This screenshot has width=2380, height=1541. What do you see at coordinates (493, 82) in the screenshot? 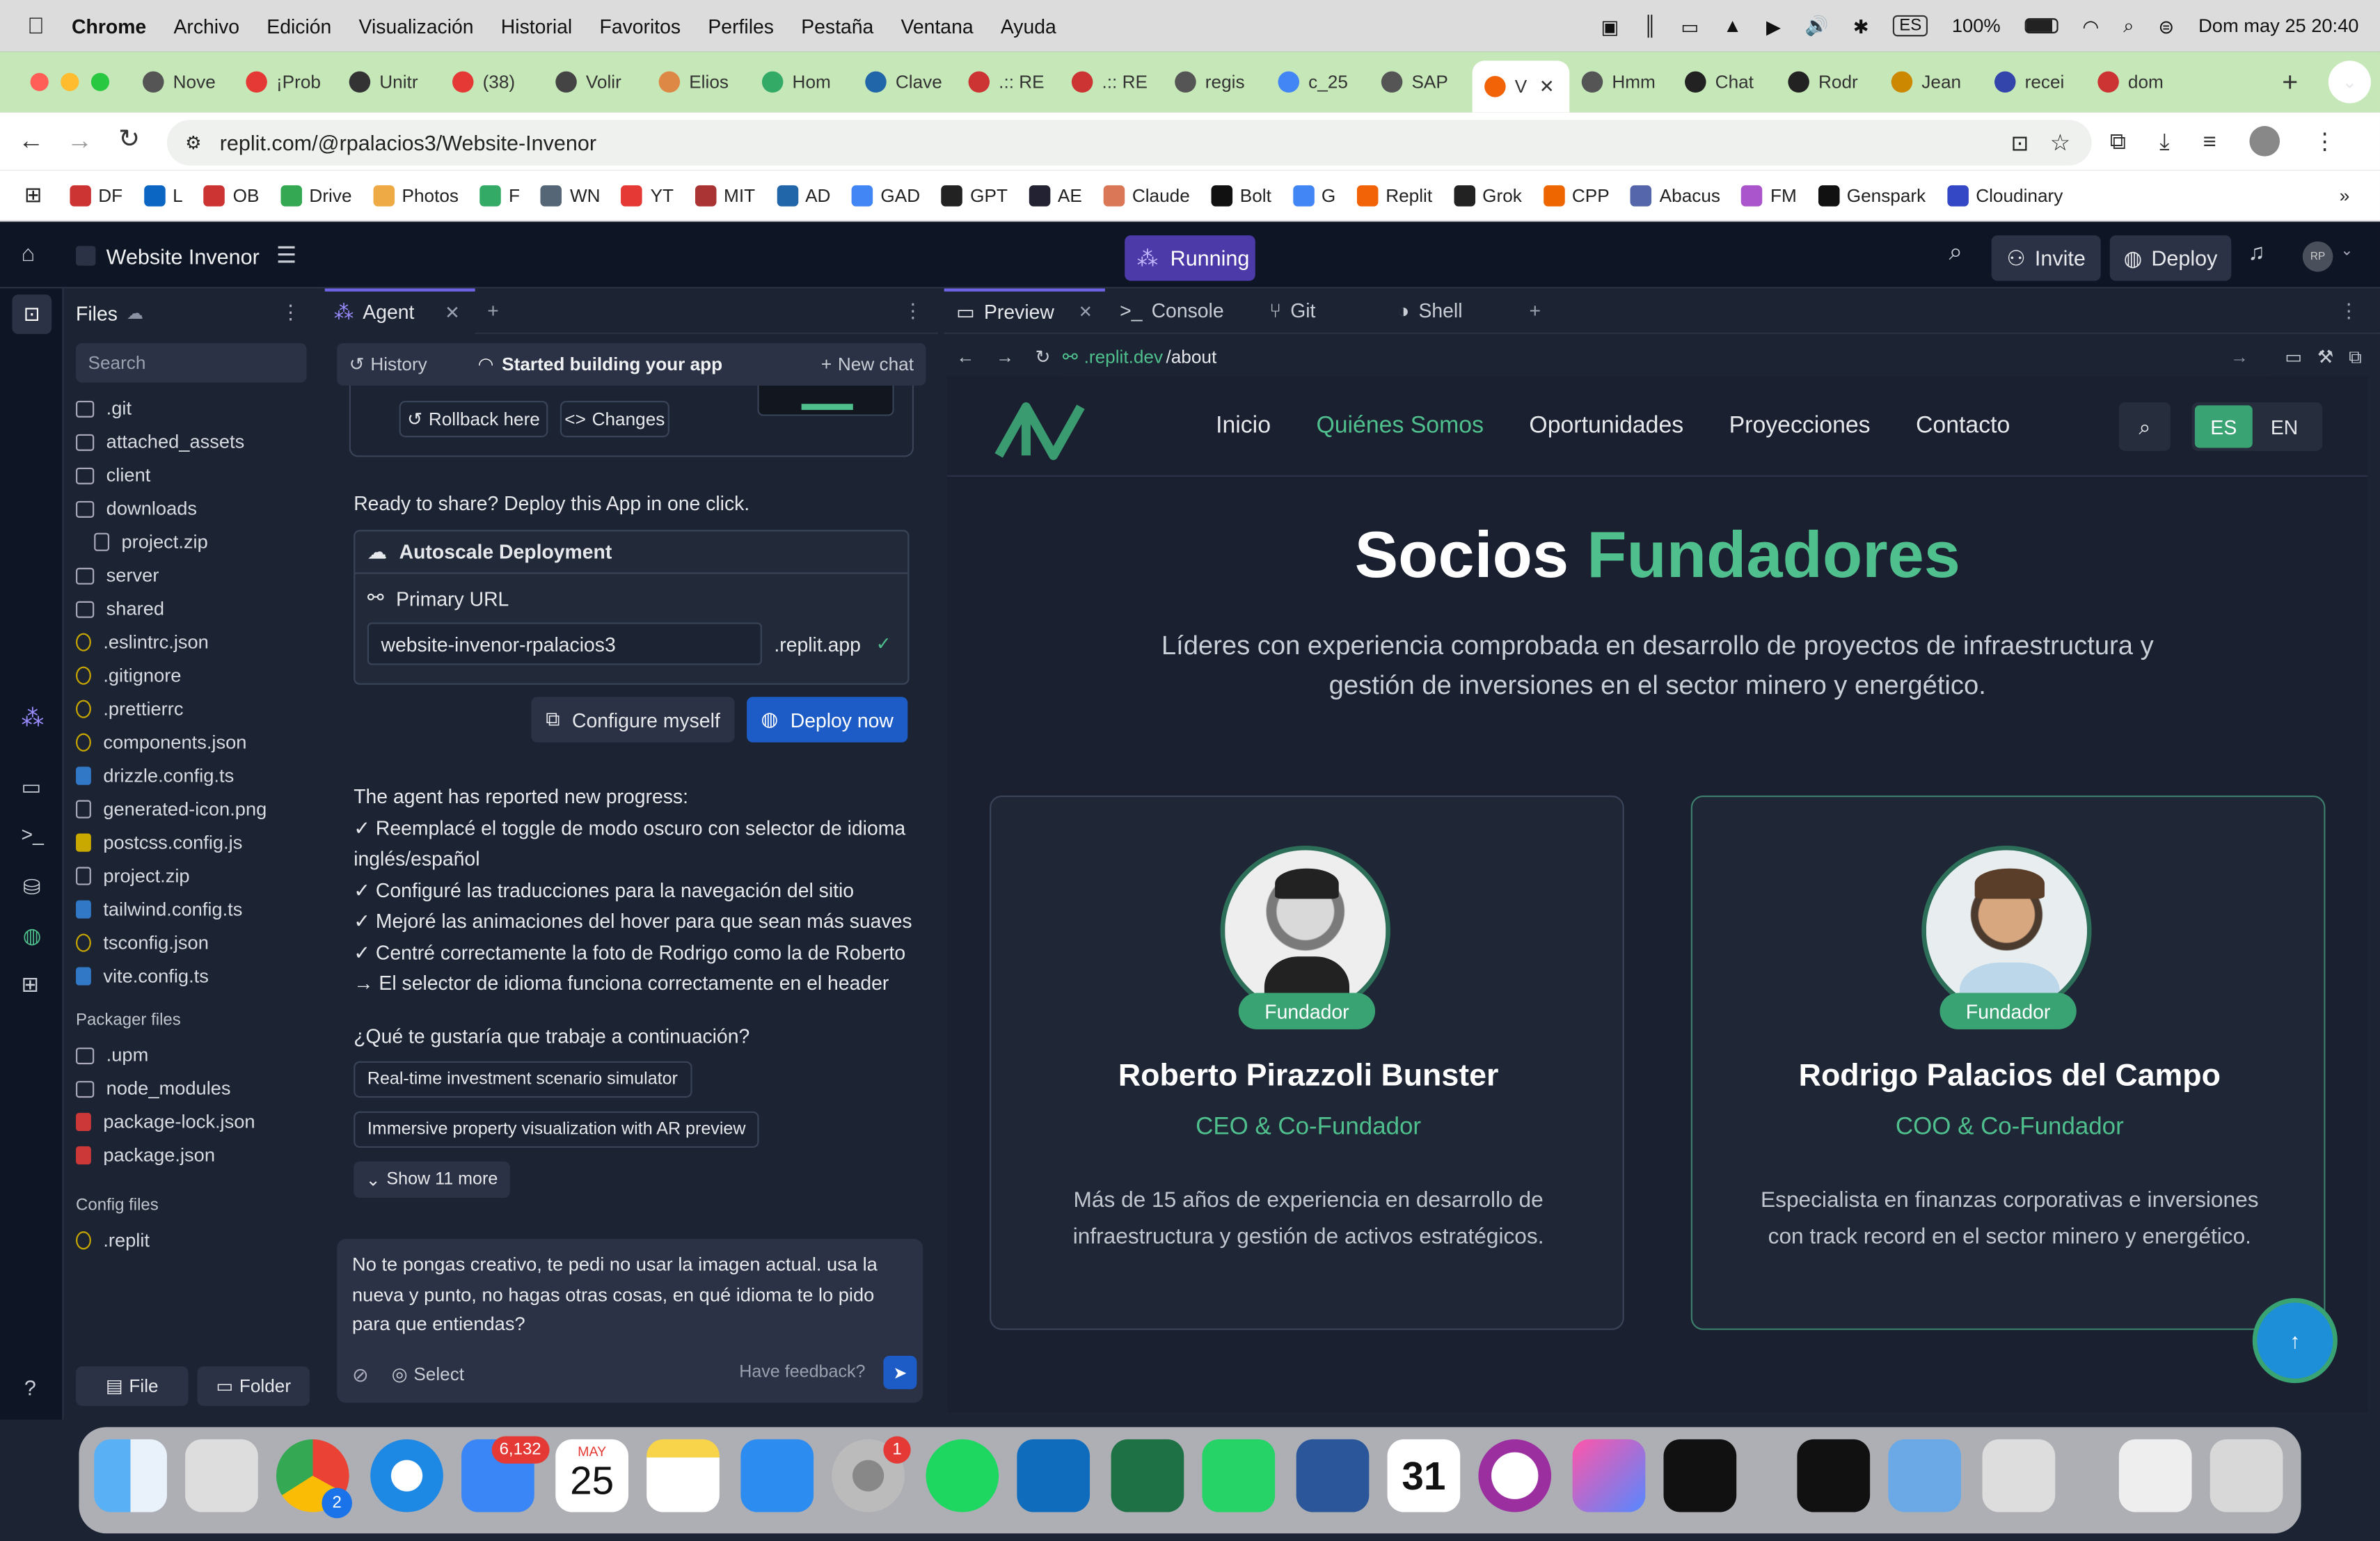
I see `browser-tab: (38)` at bounding box center [493, 82].